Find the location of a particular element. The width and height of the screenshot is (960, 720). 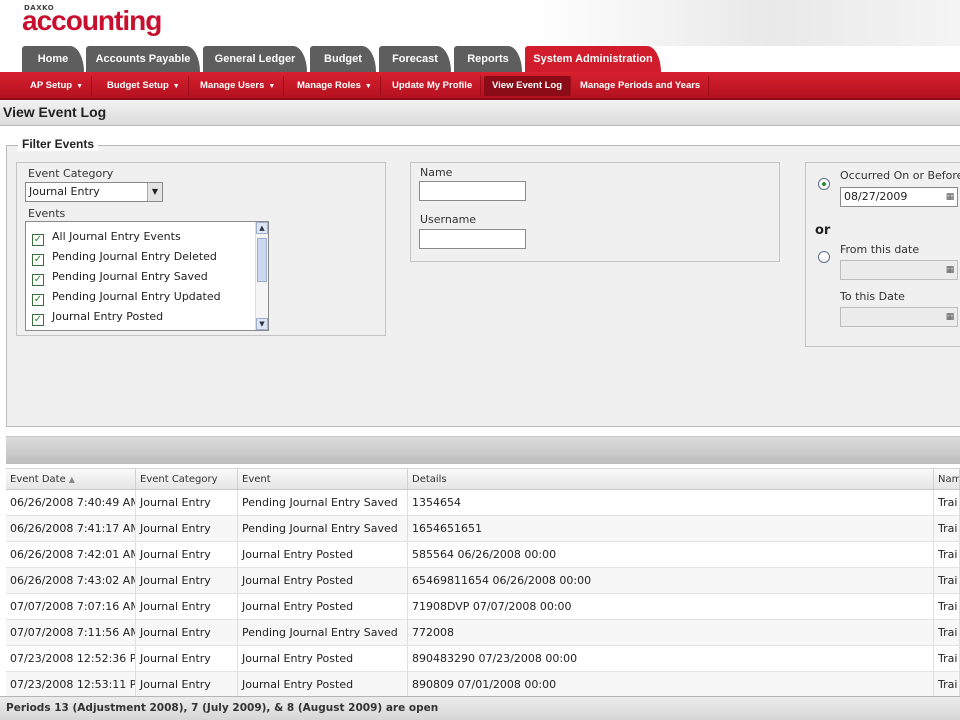

event-option: ✓ Pending Journal Entry Deleted is located at coordinates (124, 257).